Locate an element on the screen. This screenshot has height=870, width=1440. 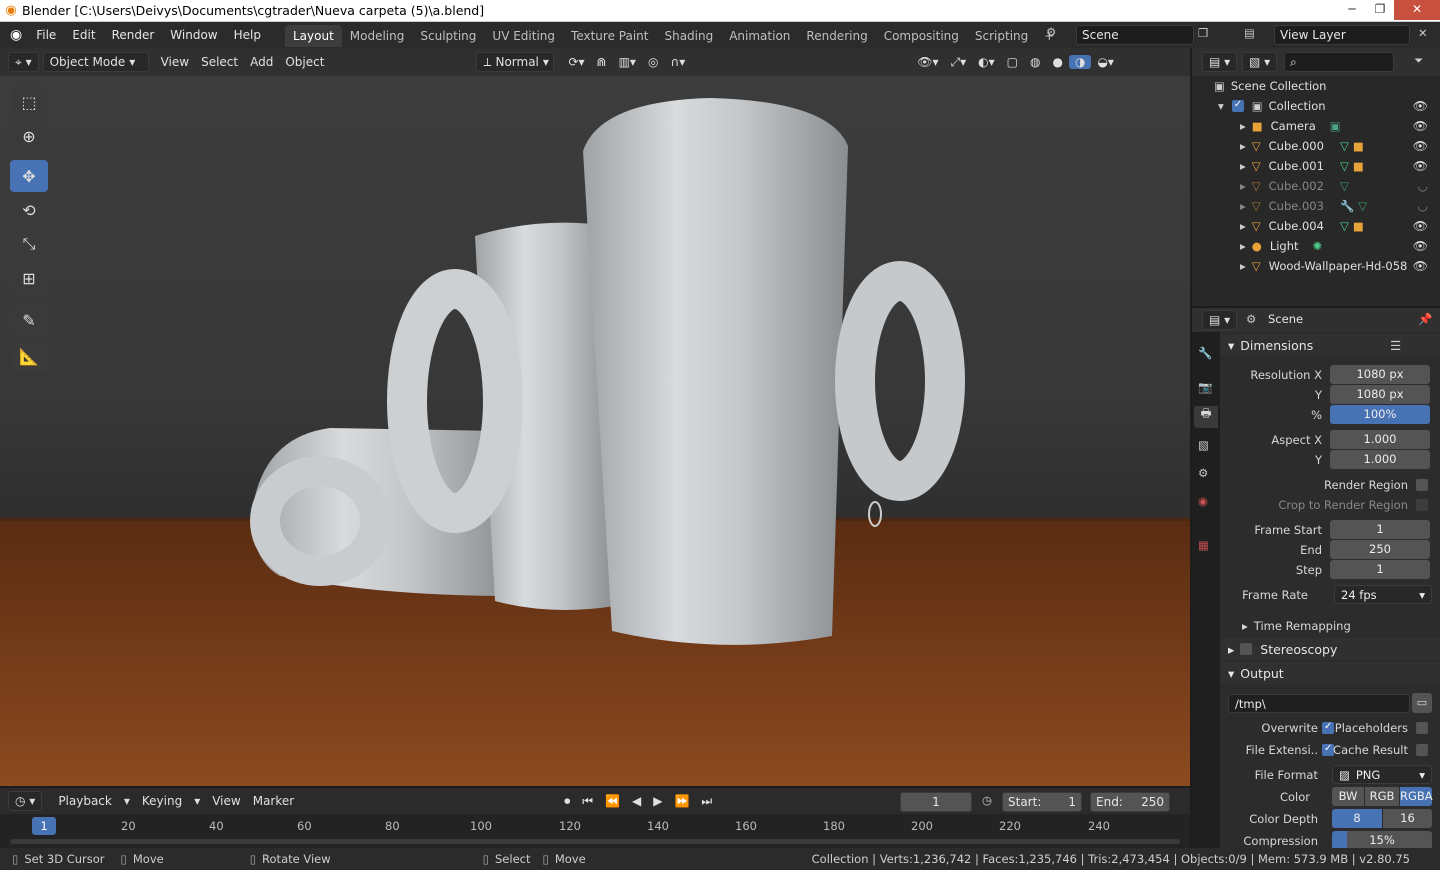
placeholders-checkbox is located at coordinates (1422, 728).